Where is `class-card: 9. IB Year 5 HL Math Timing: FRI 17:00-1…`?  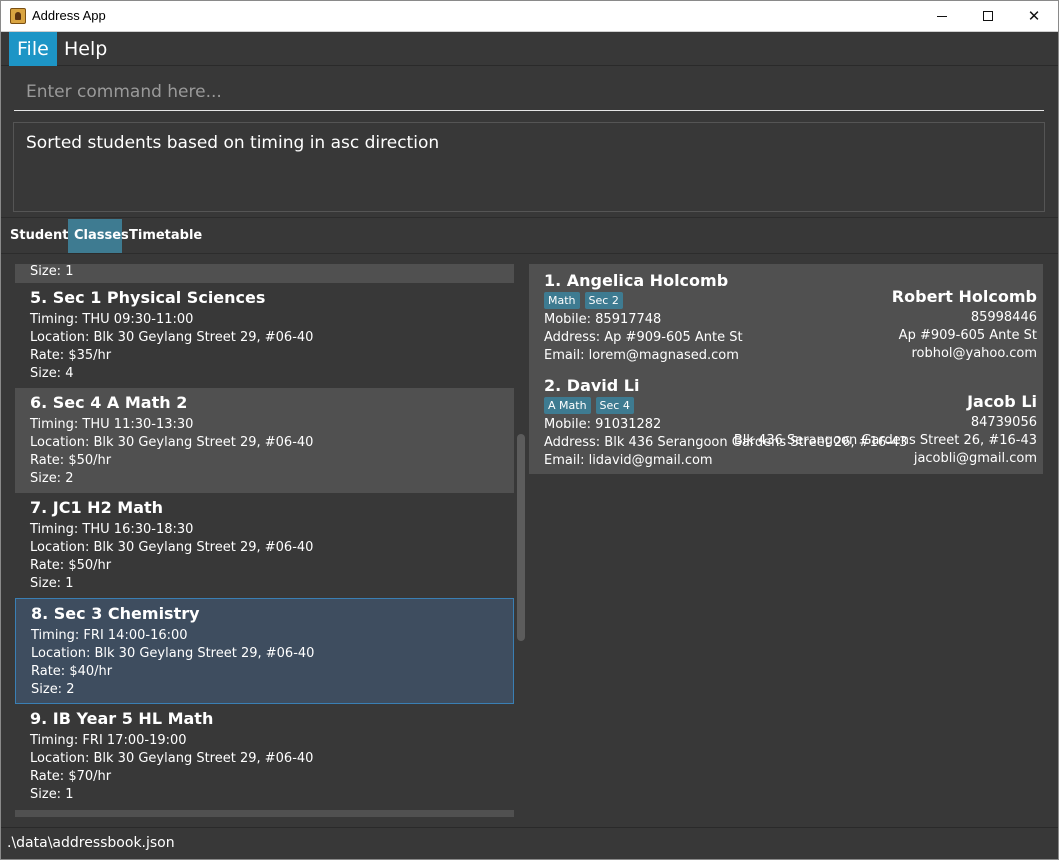 class-card: 9. IB Year 5 HL Math Timing: FRI 17:00-1… is located at coordinates (264, 756).